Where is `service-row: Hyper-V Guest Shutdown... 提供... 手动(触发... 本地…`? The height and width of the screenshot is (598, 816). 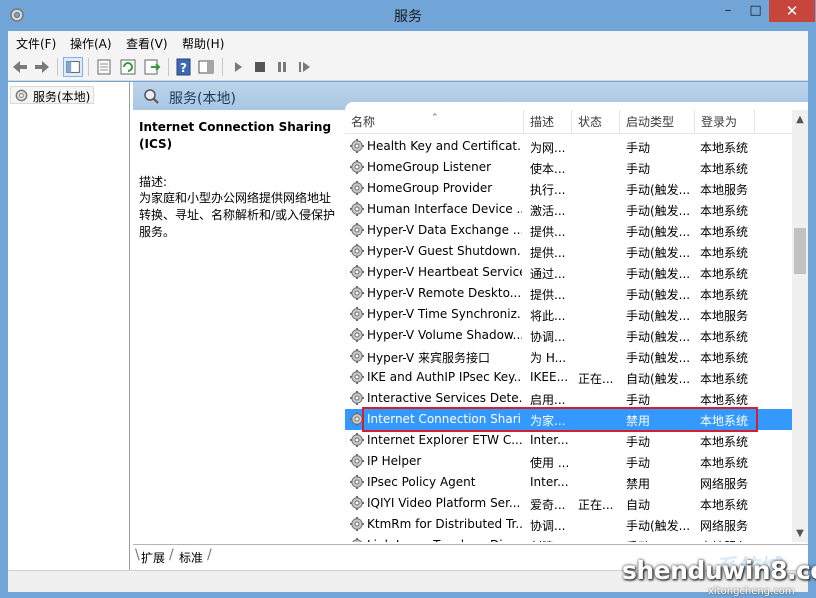
service-row: Hyper-V Guest Shutdown... 提供... 手动(触发... 本地… is located at coordinates (568, 251).